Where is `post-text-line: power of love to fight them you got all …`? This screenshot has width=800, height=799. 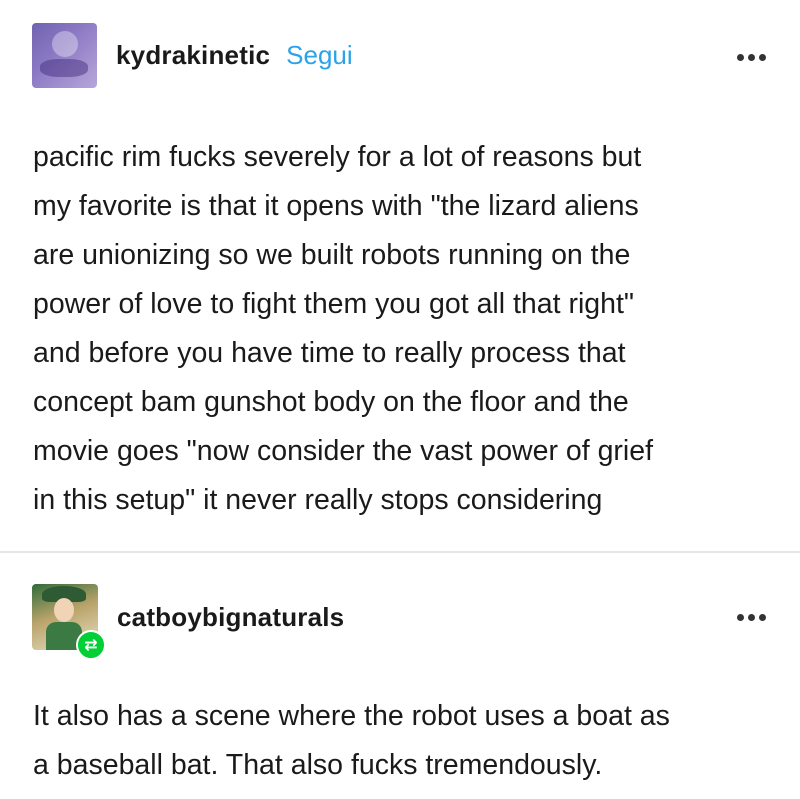
post-text-line: power of love to fight them you got all … is located at coordinates (334, 304).